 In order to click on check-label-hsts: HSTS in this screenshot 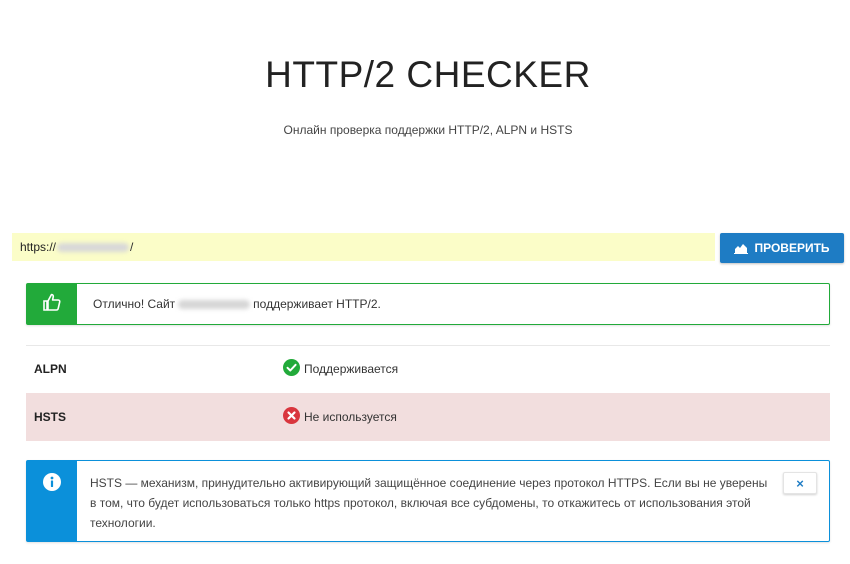, I will do `click(50, 417)`.